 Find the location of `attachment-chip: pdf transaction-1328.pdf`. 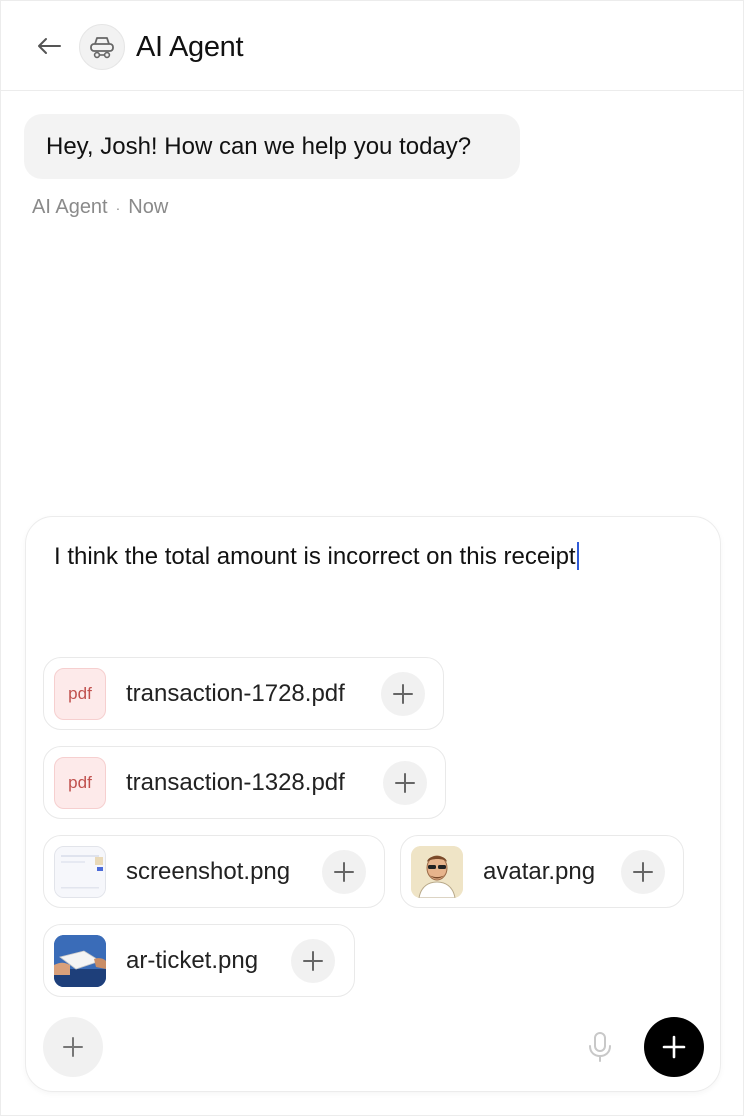

attachment-chip: pdf transaction-1328.pdf is located at coordinates (244, 782).